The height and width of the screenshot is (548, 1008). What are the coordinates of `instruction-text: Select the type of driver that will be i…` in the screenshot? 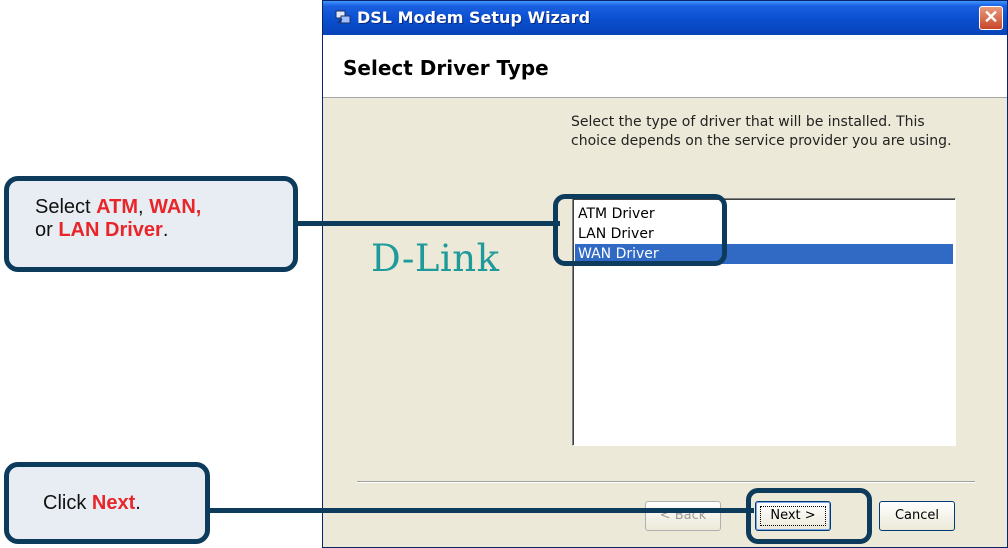 It's located at (761, 131).